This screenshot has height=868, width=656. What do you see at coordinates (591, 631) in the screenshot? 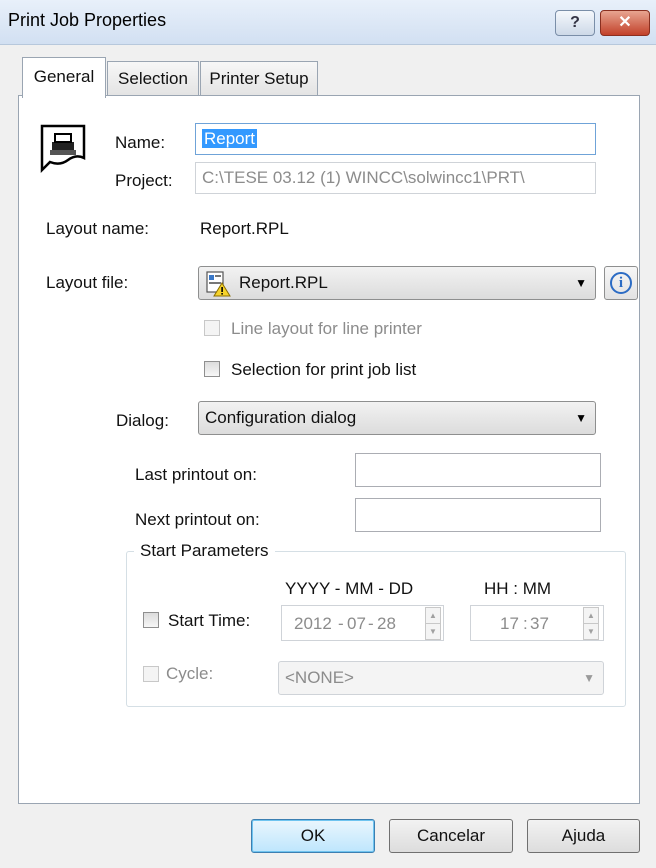
I see `time-spin-down: ▼` at bounding box center [591, 631].